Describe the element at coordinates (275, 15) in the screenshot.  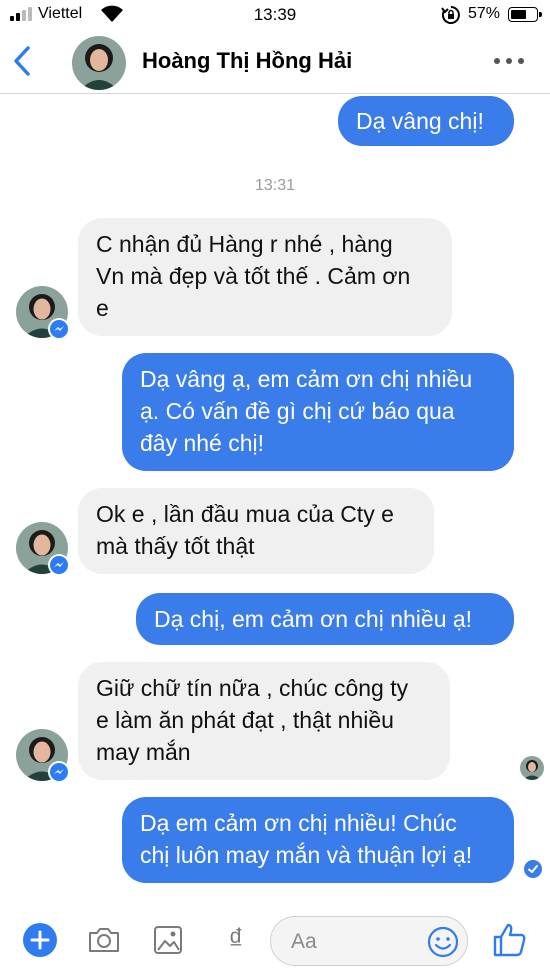
I see `status-bar: Viettel 13:39 57%` at that location.